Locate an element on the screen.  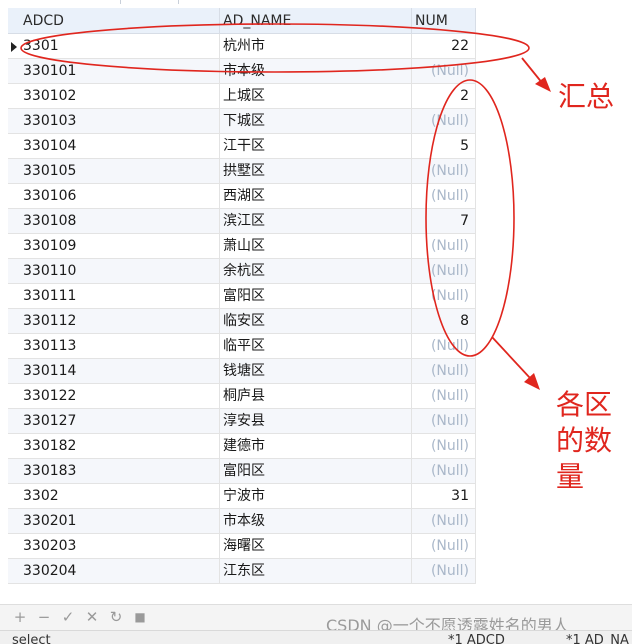
table-row: 330122 桐庐县 (Null) is located at coordinates (242, 396).